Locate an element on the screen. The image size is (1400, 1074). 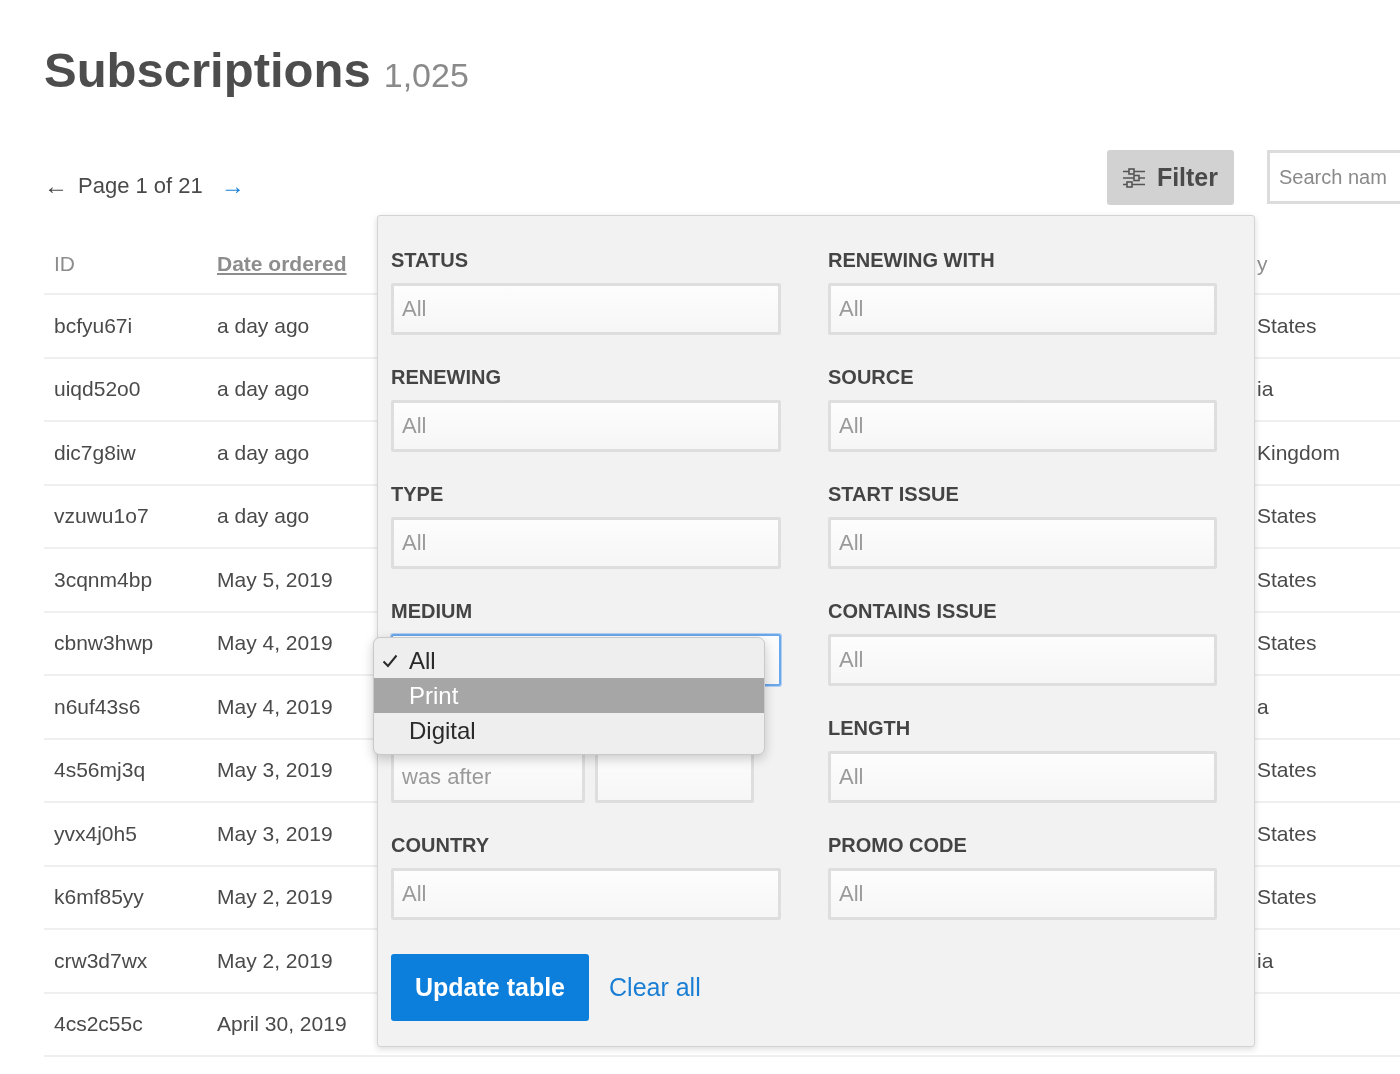
table-cell-text: April 30, 2019 is located at coordinates (281, 1024).